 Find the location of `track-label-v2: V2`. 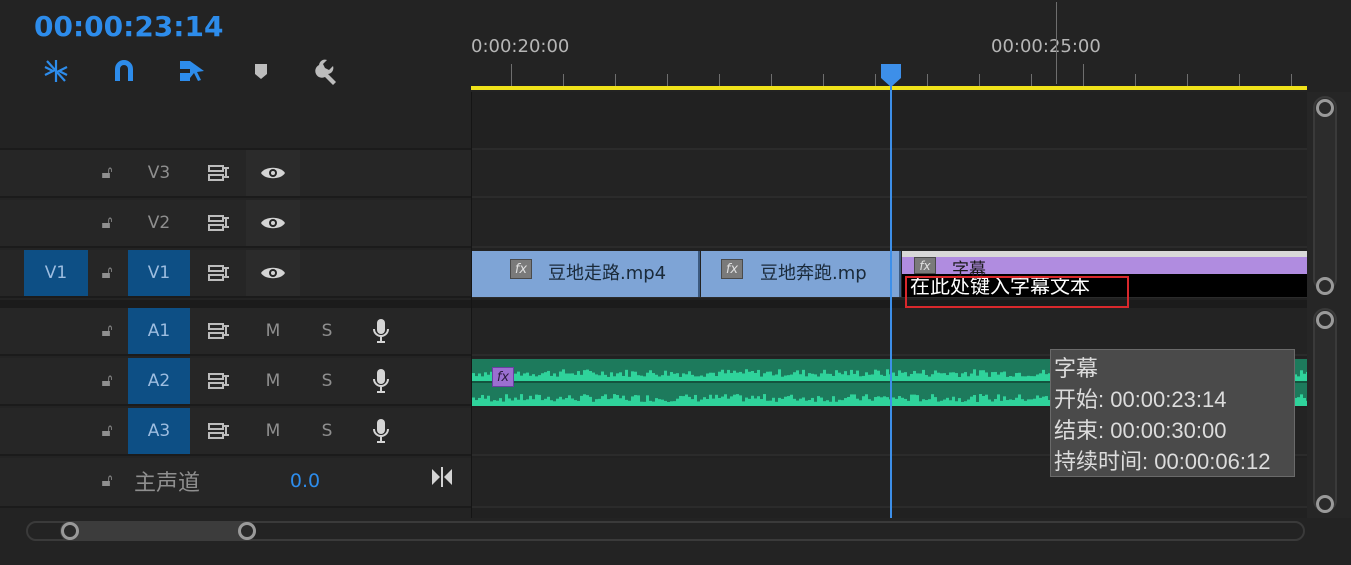

track-label-v2: V2 is located at coordinates (159, 223).